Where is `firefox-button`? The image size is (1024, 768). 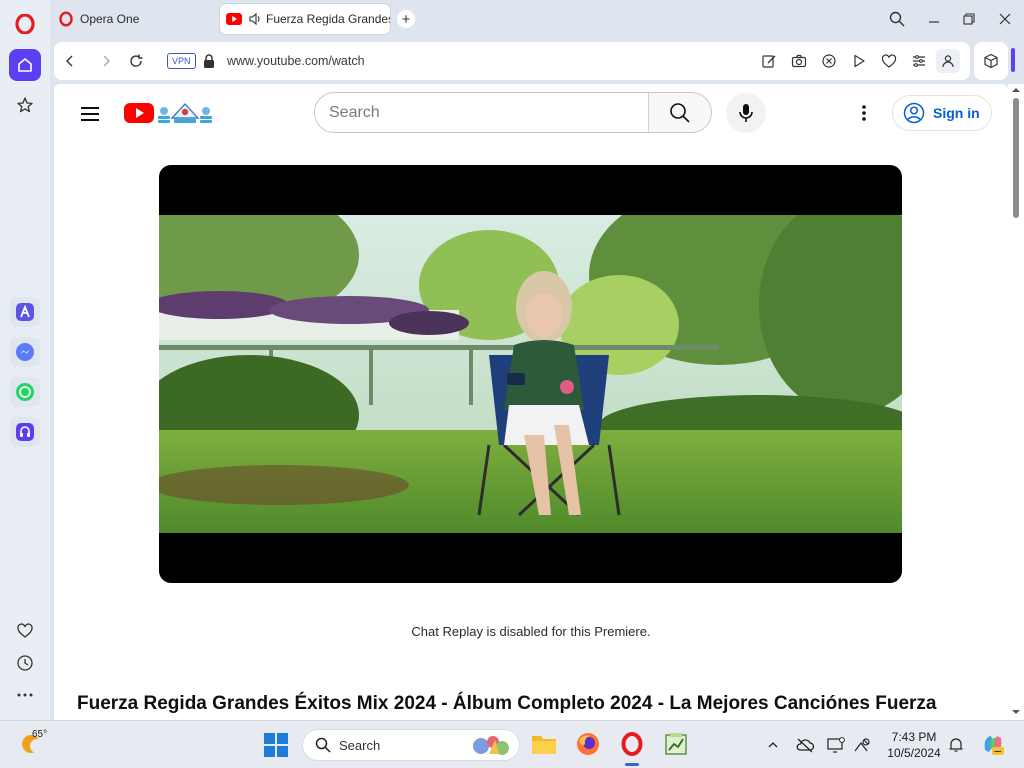
firefox-button is located at coordinates (588, 744).